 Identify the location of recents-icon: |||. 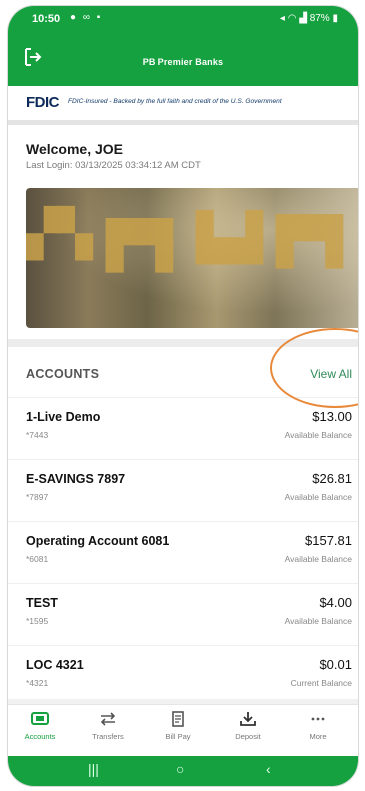
(93, 769).